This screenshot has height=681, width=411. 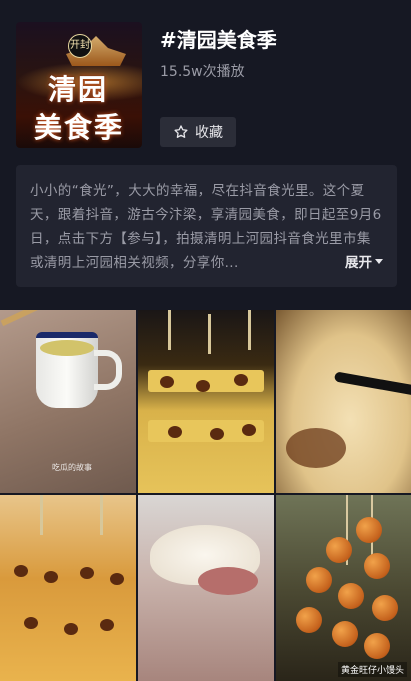 What do you see at coordinates (80, 46) in the screenshot?
I see `cover-seal: 开封` at bounding box center [80, 46].